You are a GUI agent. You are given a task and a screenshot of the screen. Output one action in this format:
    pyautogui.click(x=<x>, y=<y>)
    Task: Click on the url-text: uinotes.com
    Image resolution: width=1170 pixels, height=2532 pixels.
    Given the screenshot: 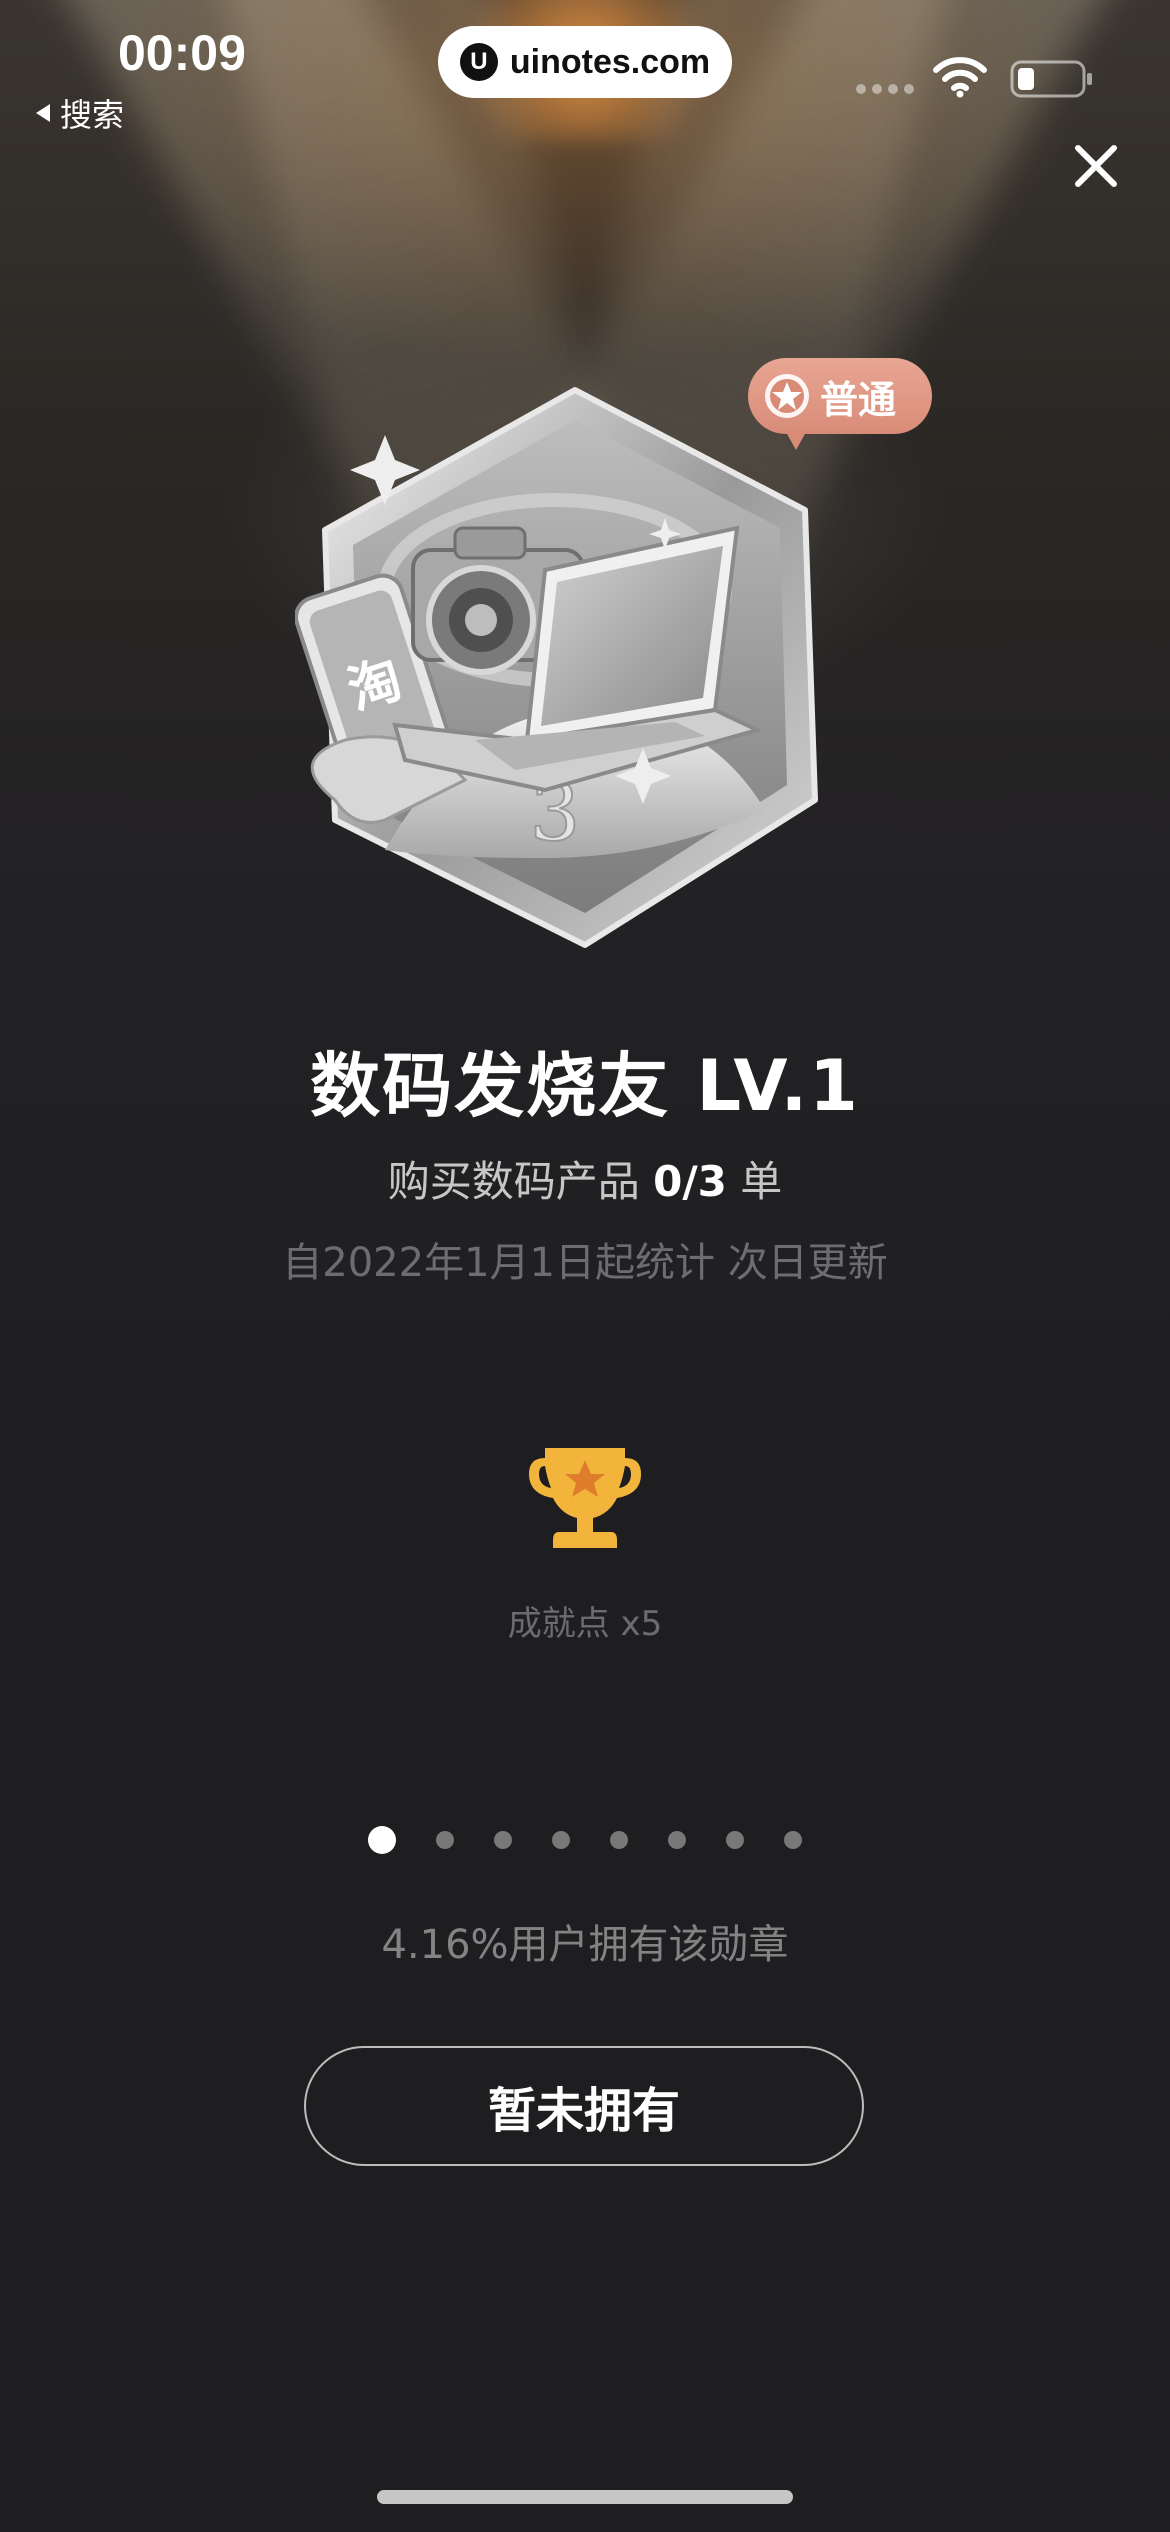 What is the action you would take?
    pyautogui.click(x=610, y=61)
    